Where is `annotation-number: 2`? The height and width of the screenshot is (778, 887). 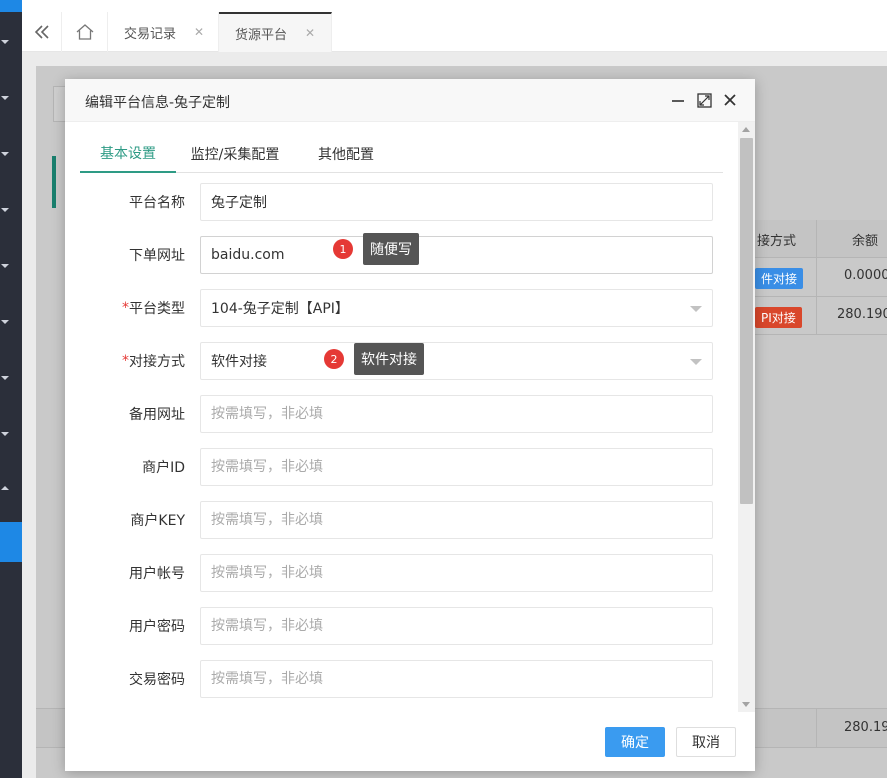 annotation-number: 2 is located at coordinates (334, 359).